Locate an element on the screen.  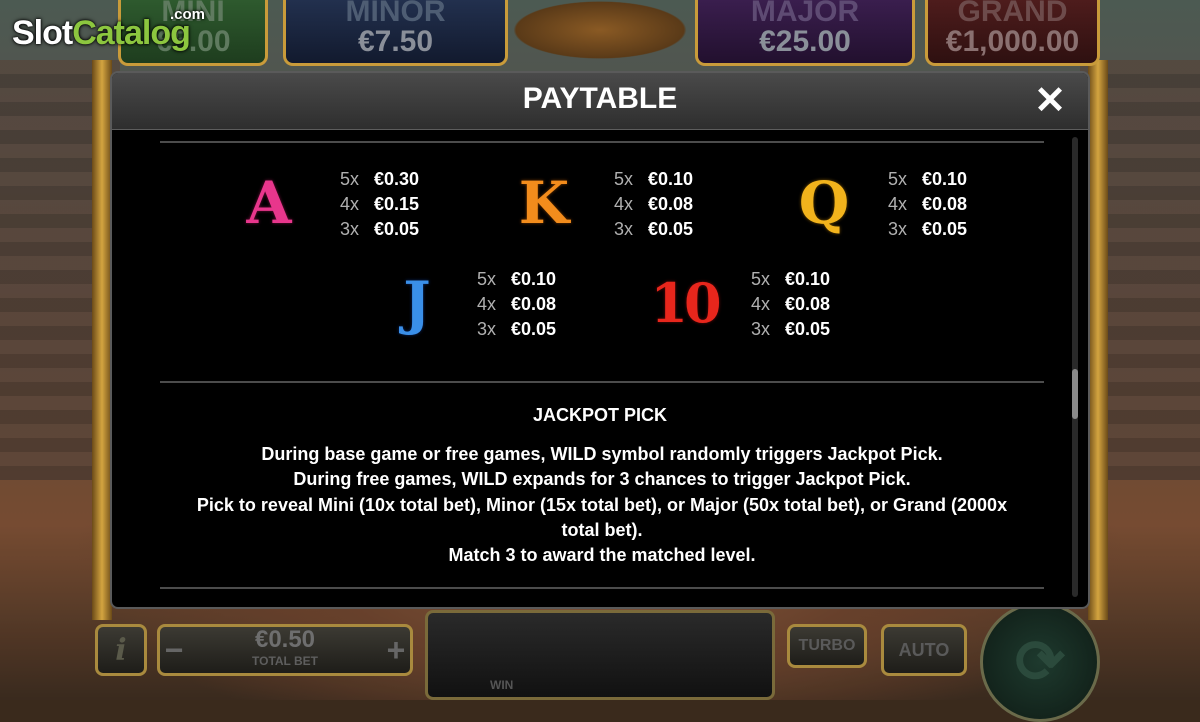
jackpot-value: €7.50 is located at coordinates (395, 41).